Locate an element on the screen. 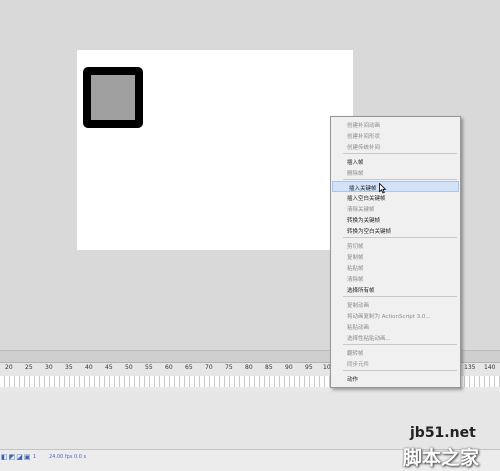  menu-item-insert-blank-keyframe: 插入空白关键帧 is located at coordinates (395, 197).